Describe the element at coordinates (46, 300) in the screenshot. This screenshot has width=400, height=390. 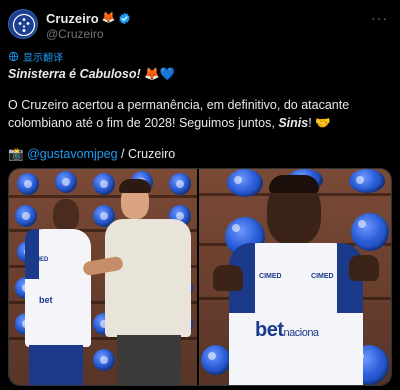
I see `jersey-bet-text: bet` at that location.